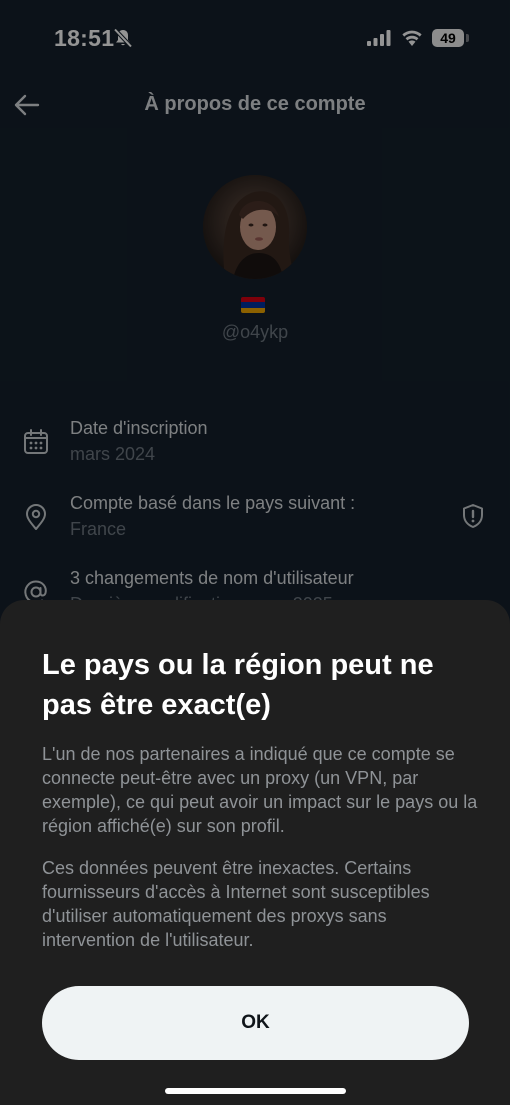  I want to click on home-indicator, so click(255, 1091).